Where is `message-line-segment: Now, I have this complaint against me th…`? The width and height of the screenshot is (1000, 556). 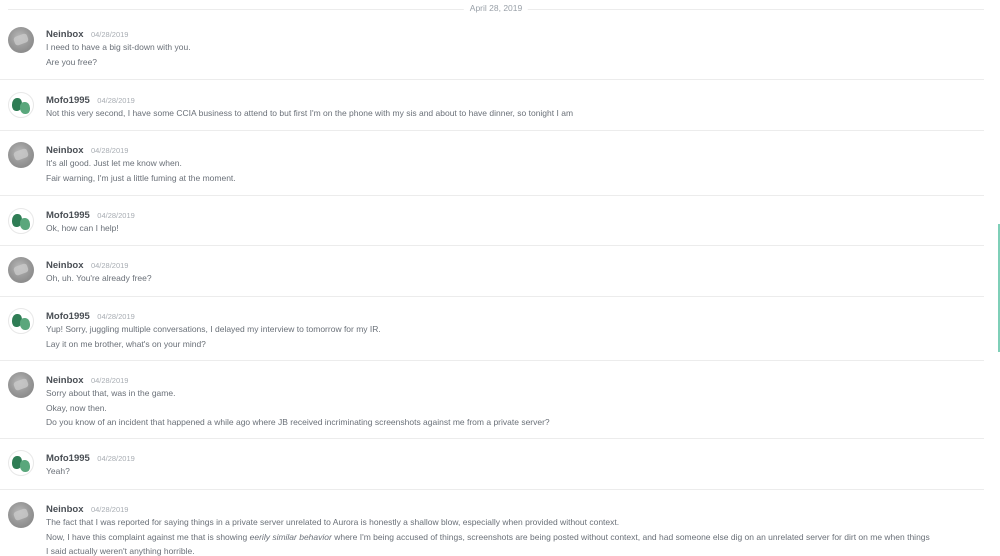
message-line-segment: Now, I have this complaint against me th… is located at coordinates (148, 536).